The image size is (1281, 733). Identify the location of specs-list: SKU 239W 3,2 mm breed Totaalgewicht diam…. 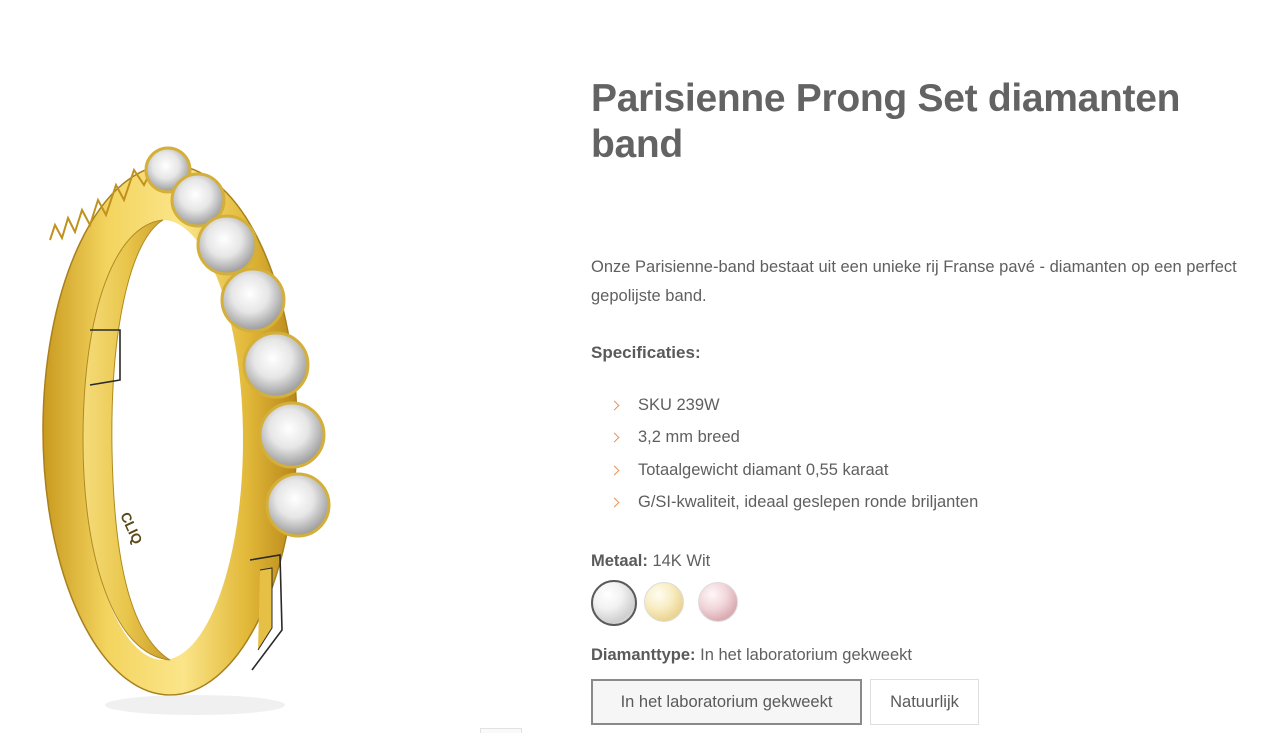
(794, 455).